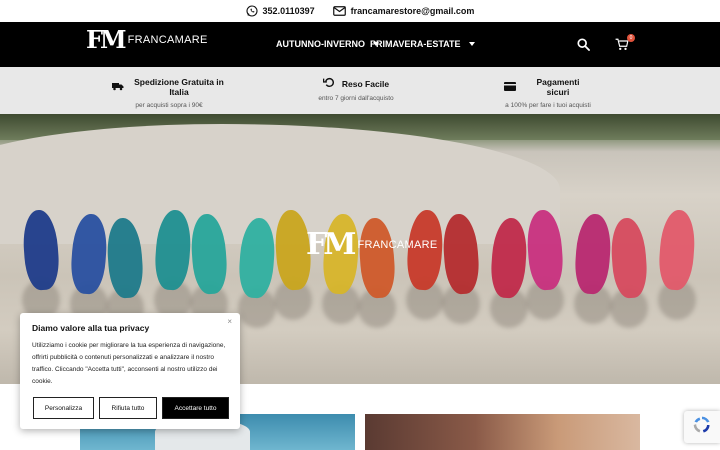  Describe the element at coordinates (356, 89) in the screenshot. I see `feature-easy-return: Reso Facile entro 7 giorni dall'acquisto` at that location.